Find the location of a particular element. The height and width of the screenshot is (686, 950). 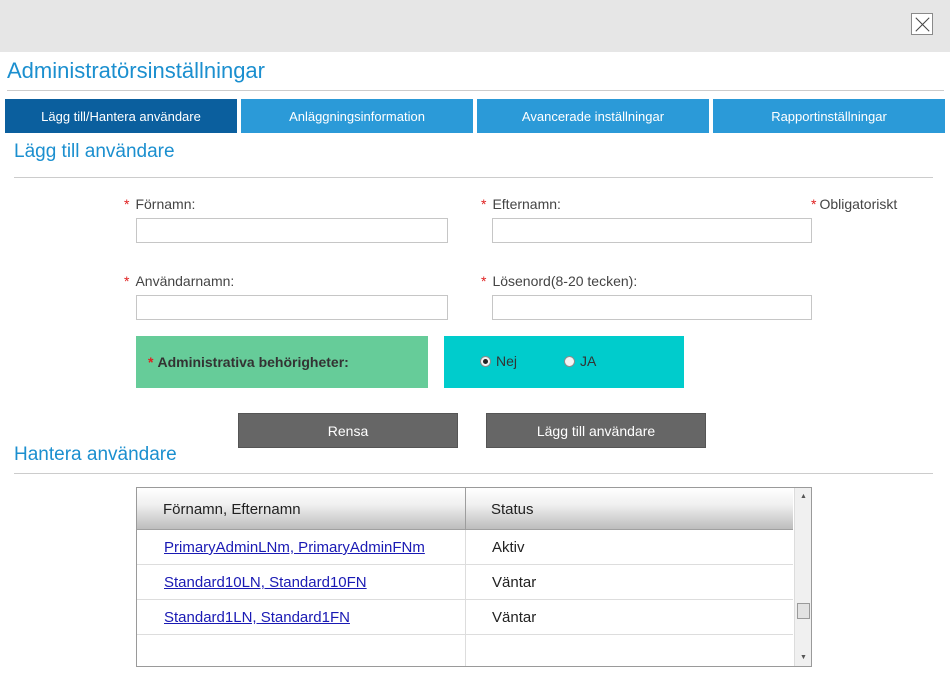

last-name-input is located at coordinates (652, 230).